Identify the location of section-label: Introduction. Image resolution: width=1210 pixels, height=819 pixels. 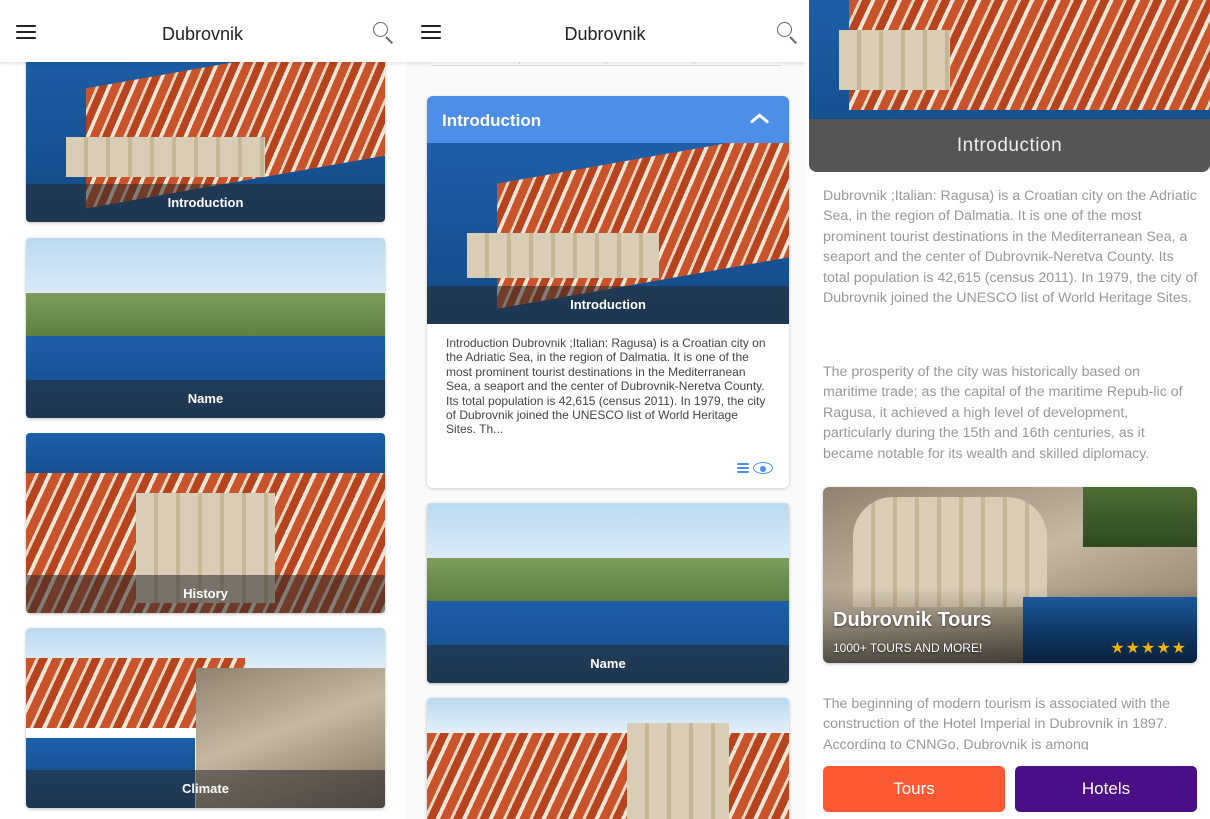
(205, 203).